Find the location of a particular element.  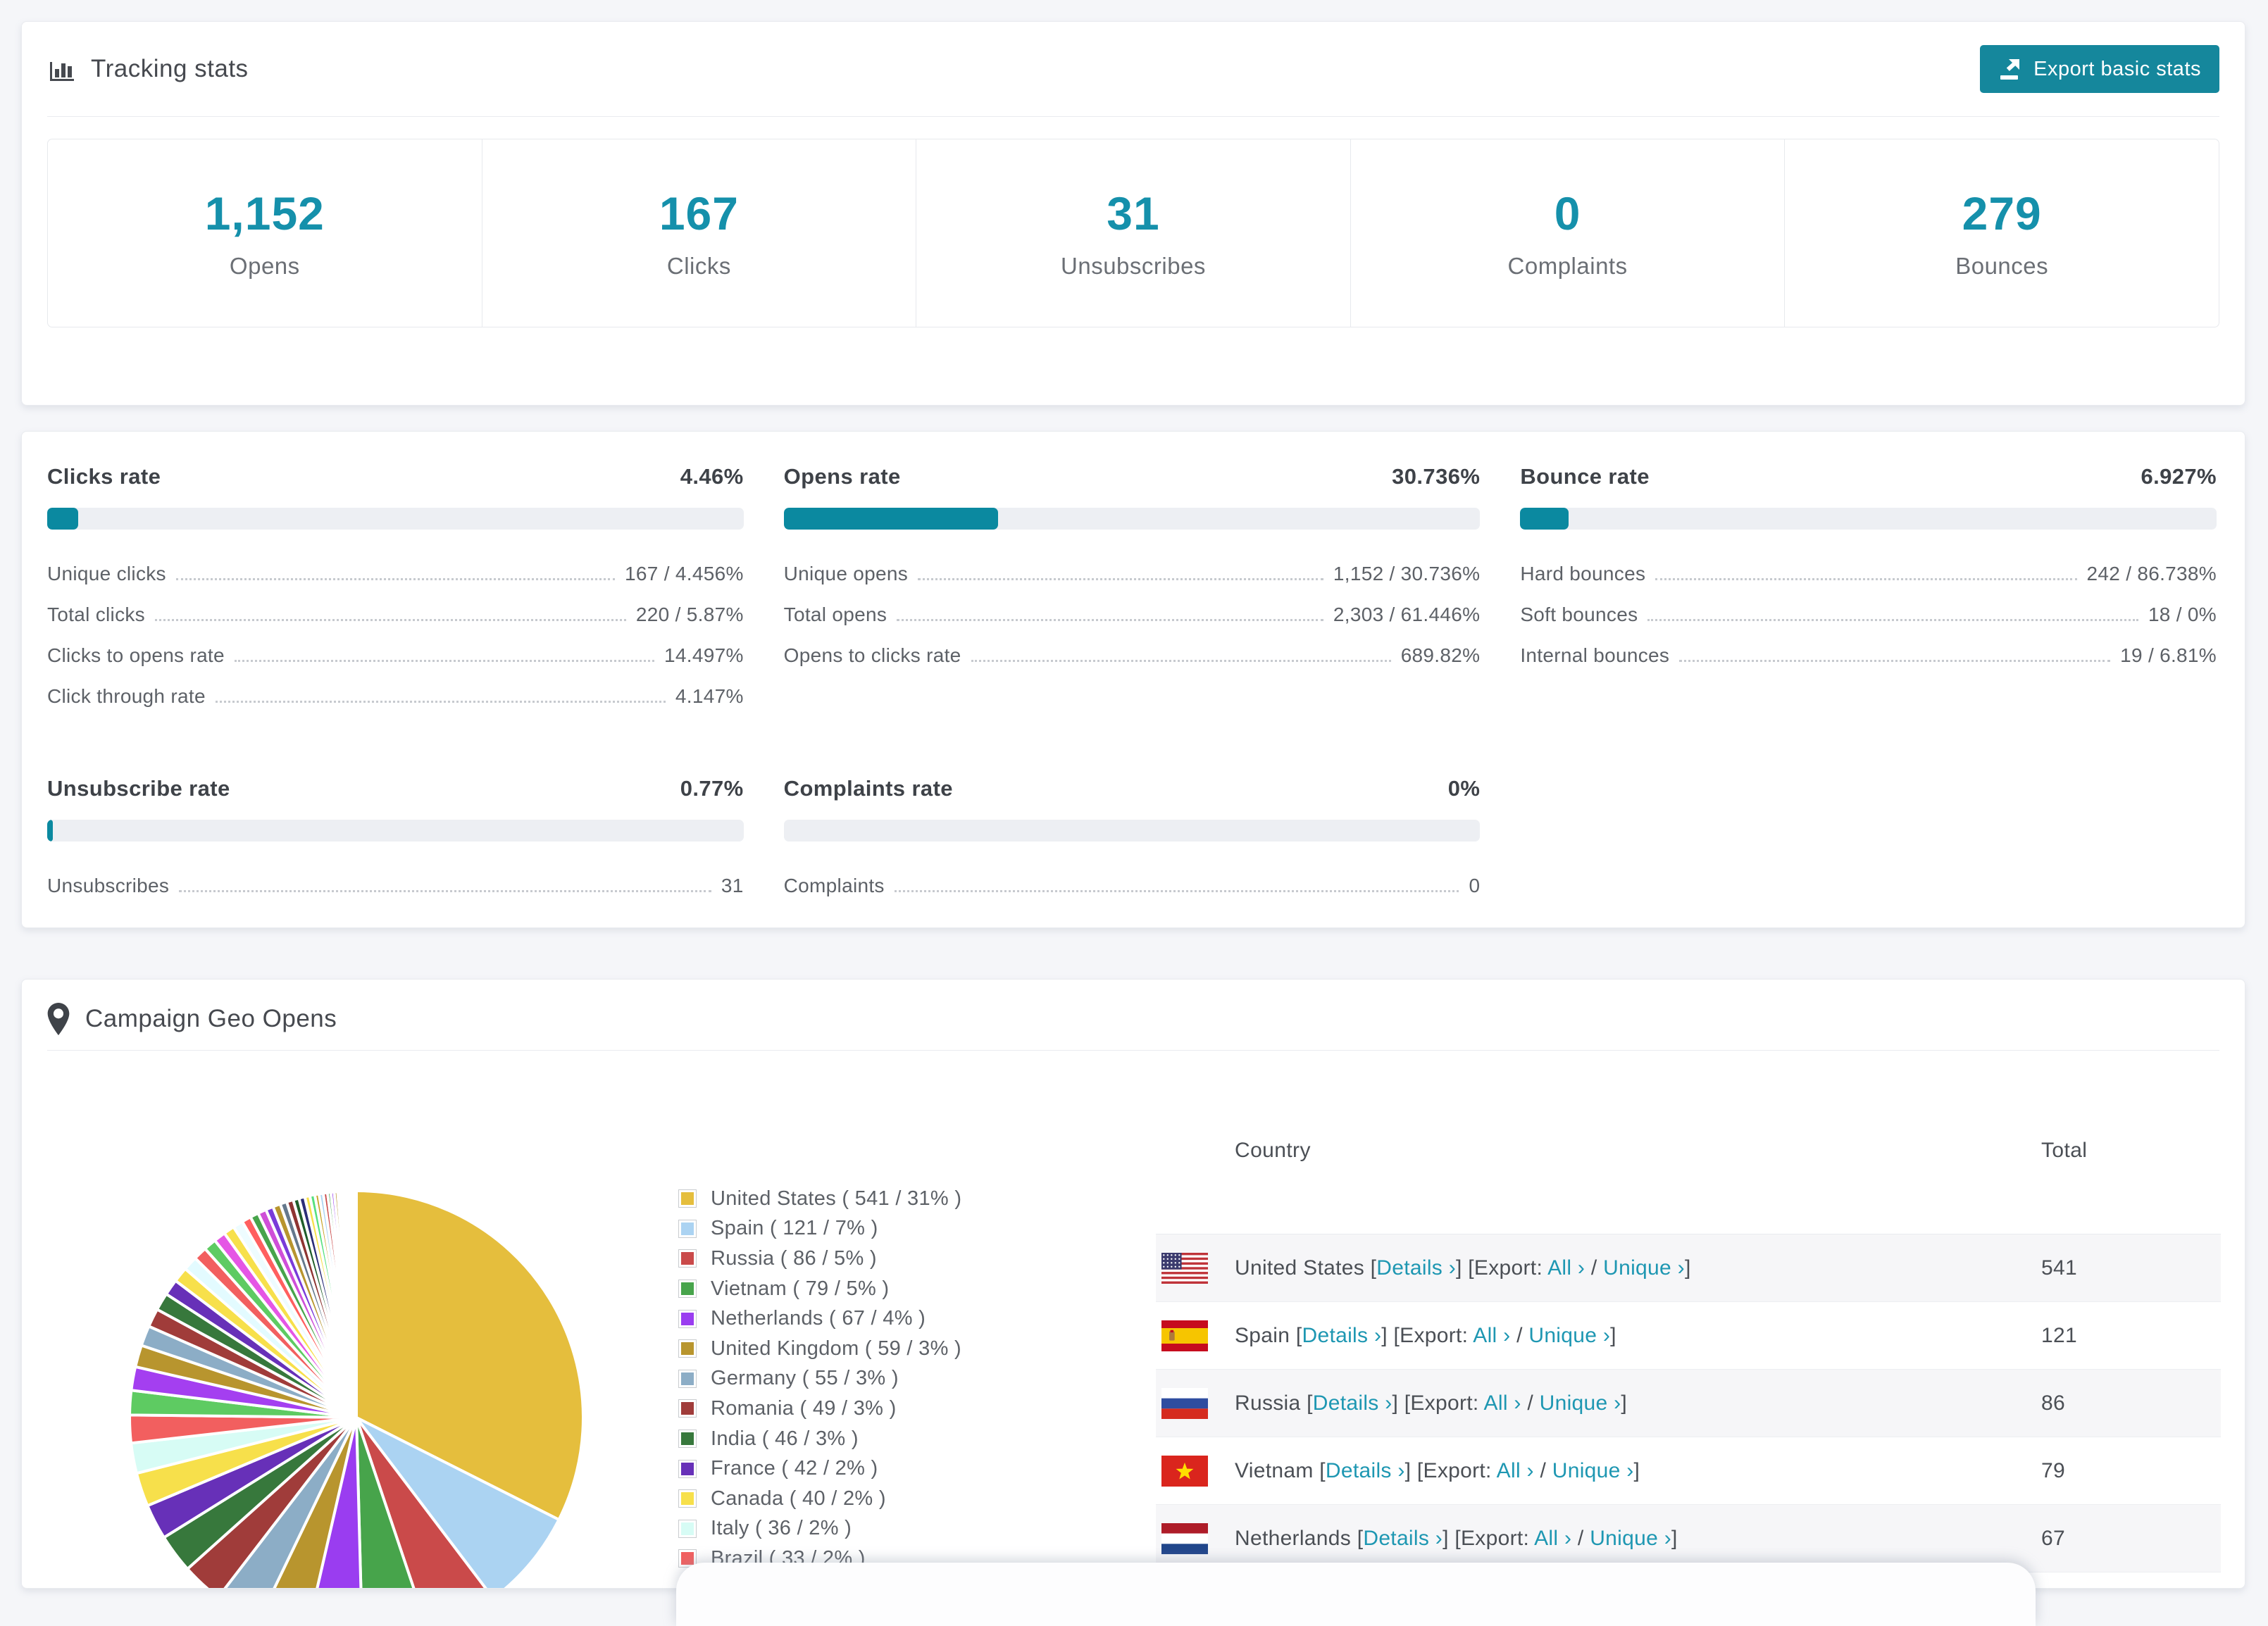

country-total: 79 is located at coordinates (2053, 1470).